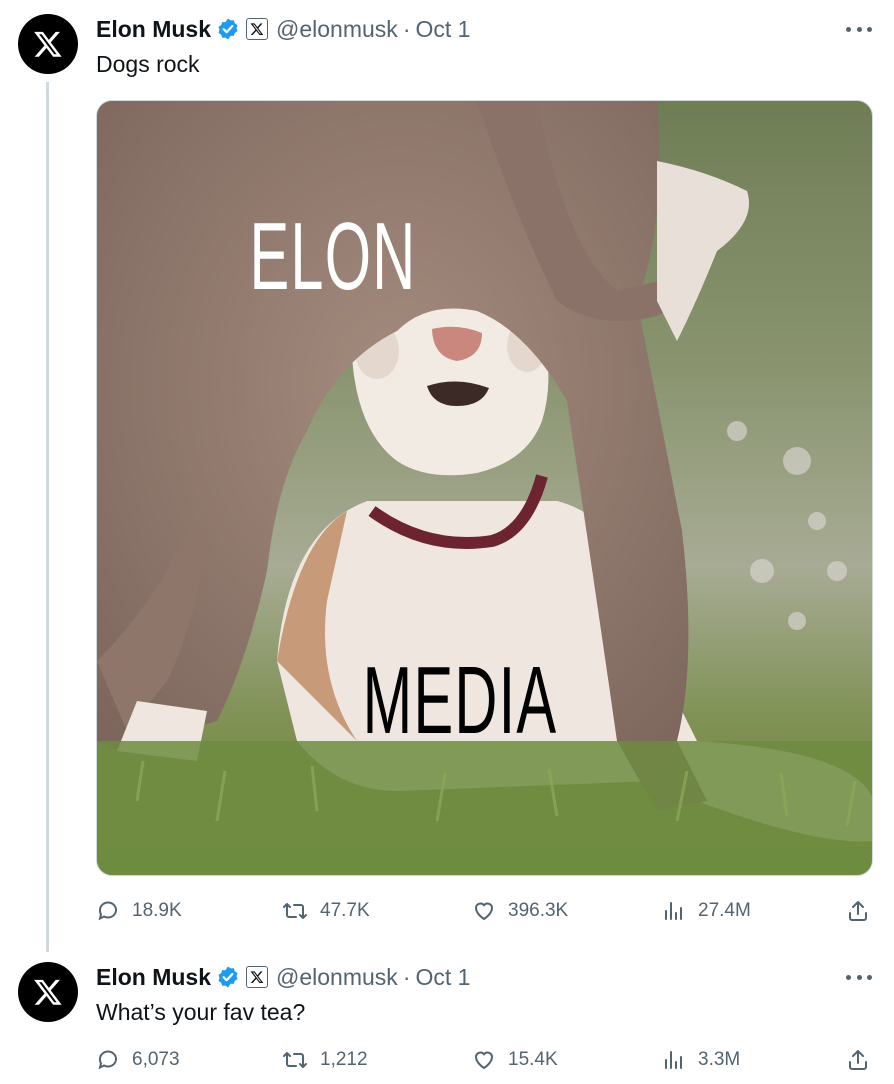  I want to click on tweet-text: Dogs rock, so click(148, 64).